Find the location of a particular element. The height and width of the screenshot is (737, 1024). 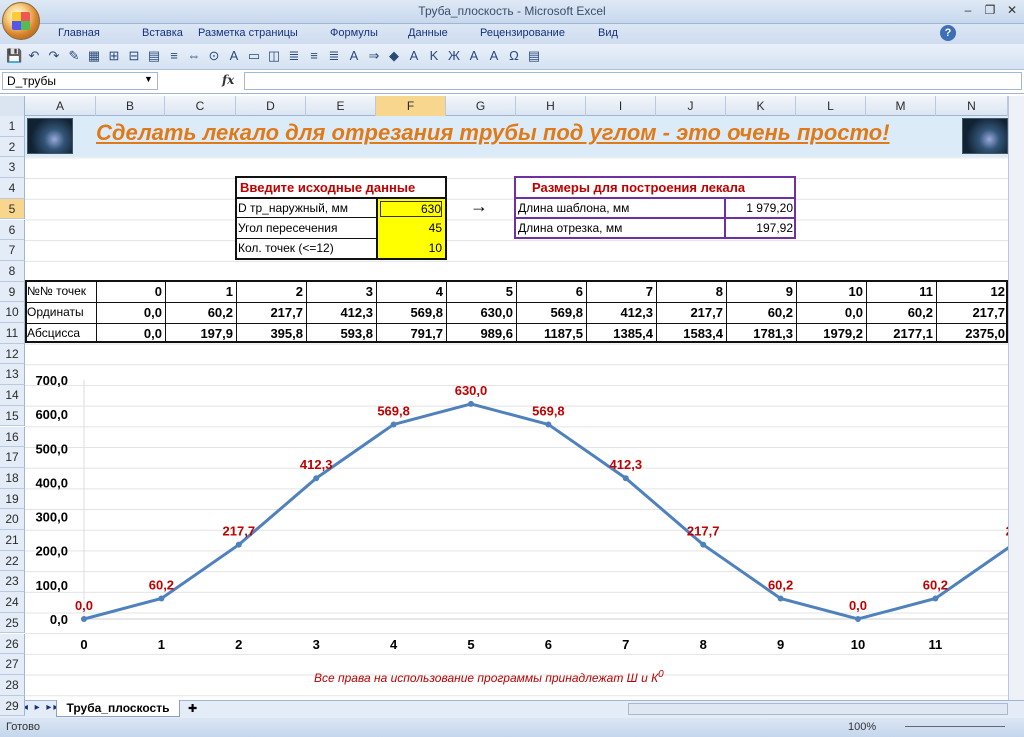

column-header-H: H is located at coordinates (551, 106).